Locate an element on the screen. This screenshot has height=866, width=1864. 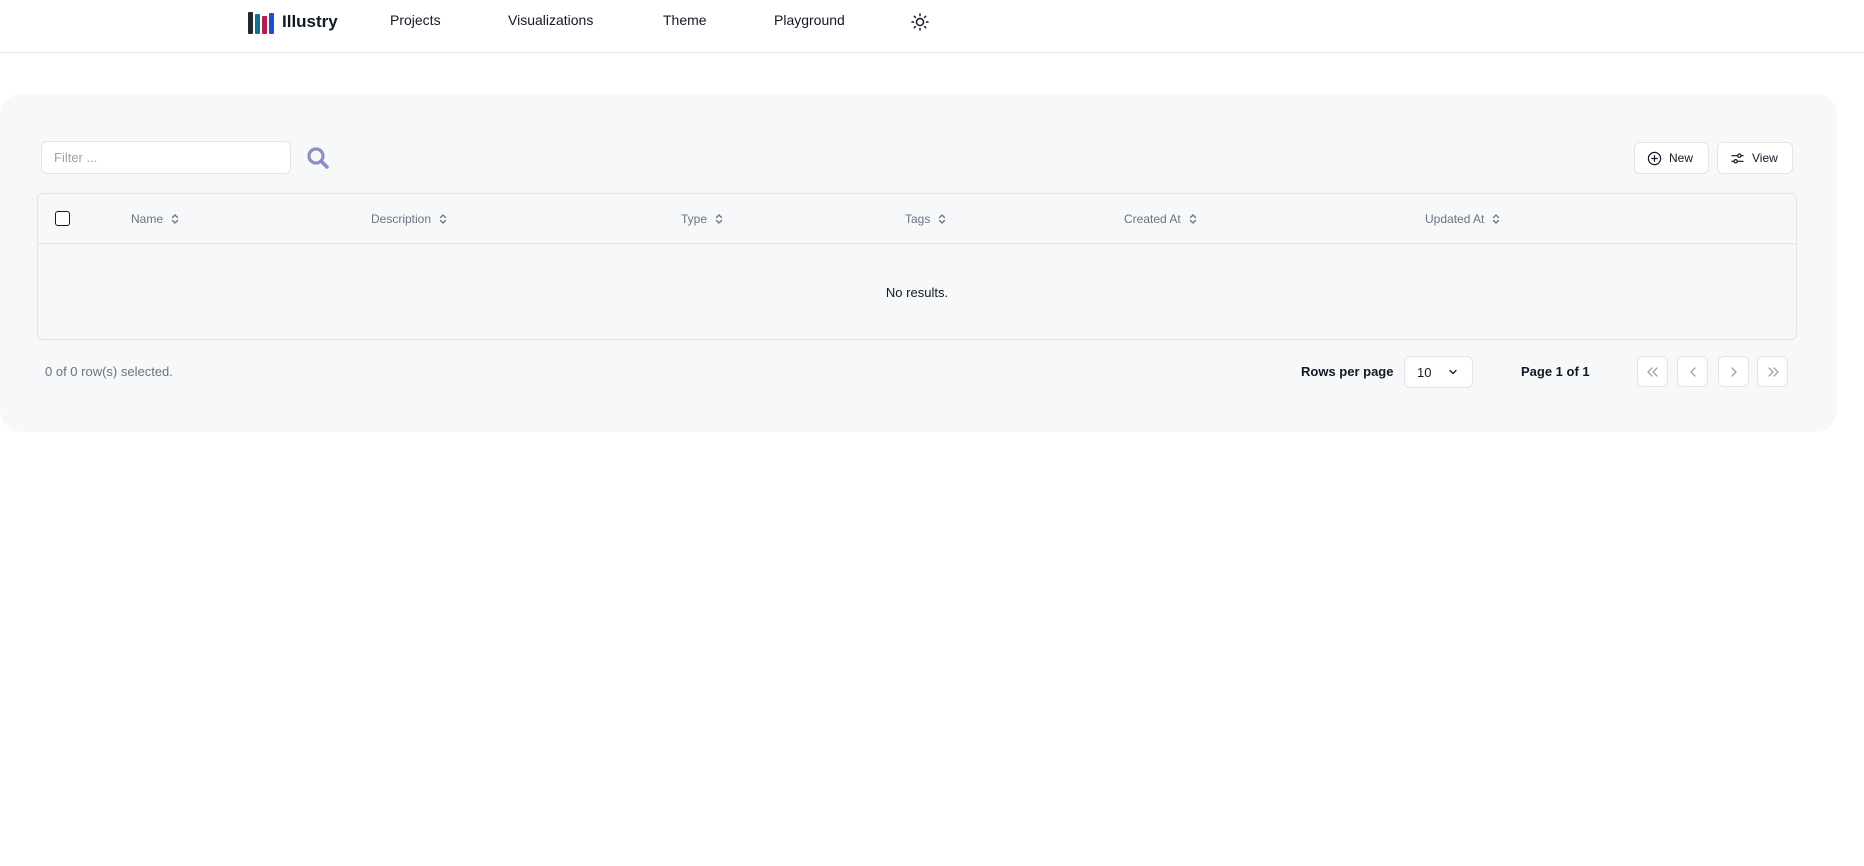
rows-per-page-select: 10 is located at coordinates (1438, 372).